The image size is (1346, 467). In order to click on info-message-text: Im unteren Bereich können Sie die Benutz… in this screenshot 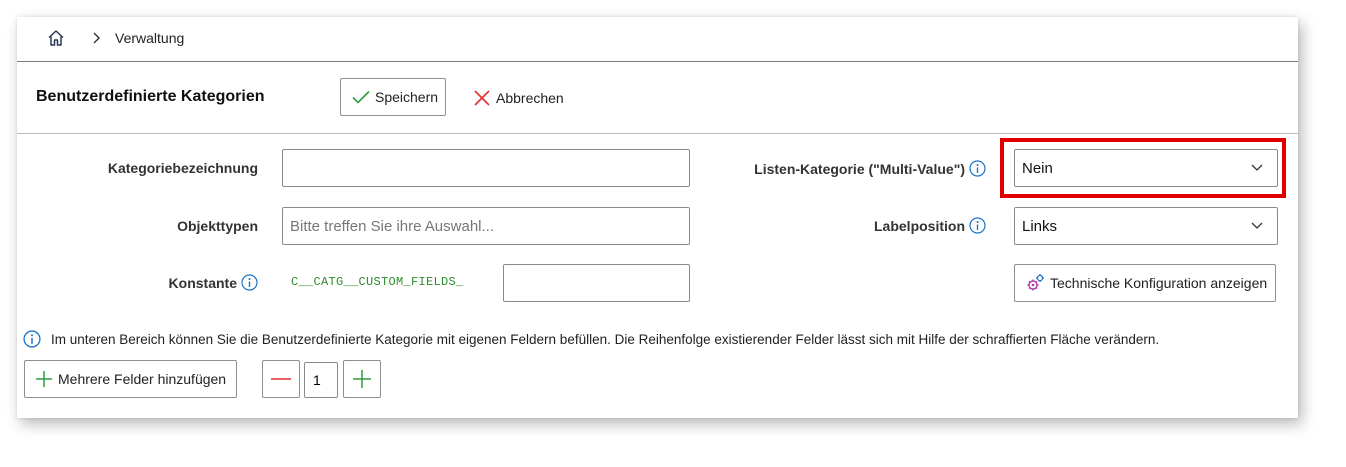, I will do `click(605, 339)`.